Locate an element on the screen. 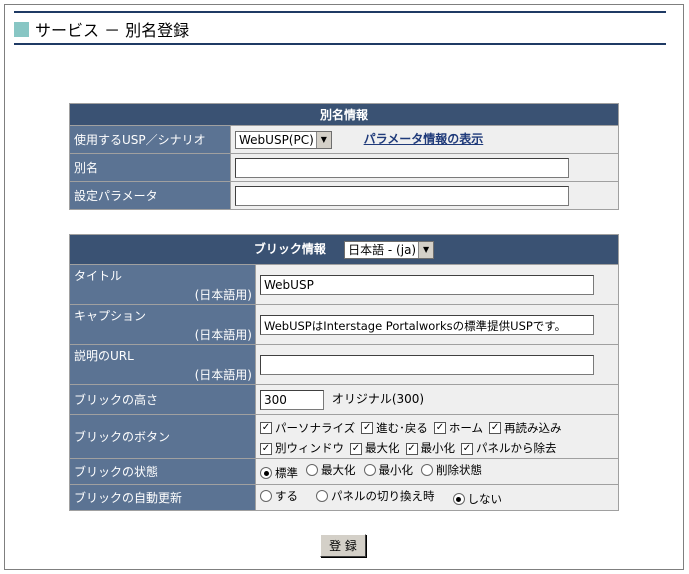 The width and height of the screenshot is (689, 574). state-cell: 標準 最大化 最小化 削除状態 is located at coordinates (437, 471).